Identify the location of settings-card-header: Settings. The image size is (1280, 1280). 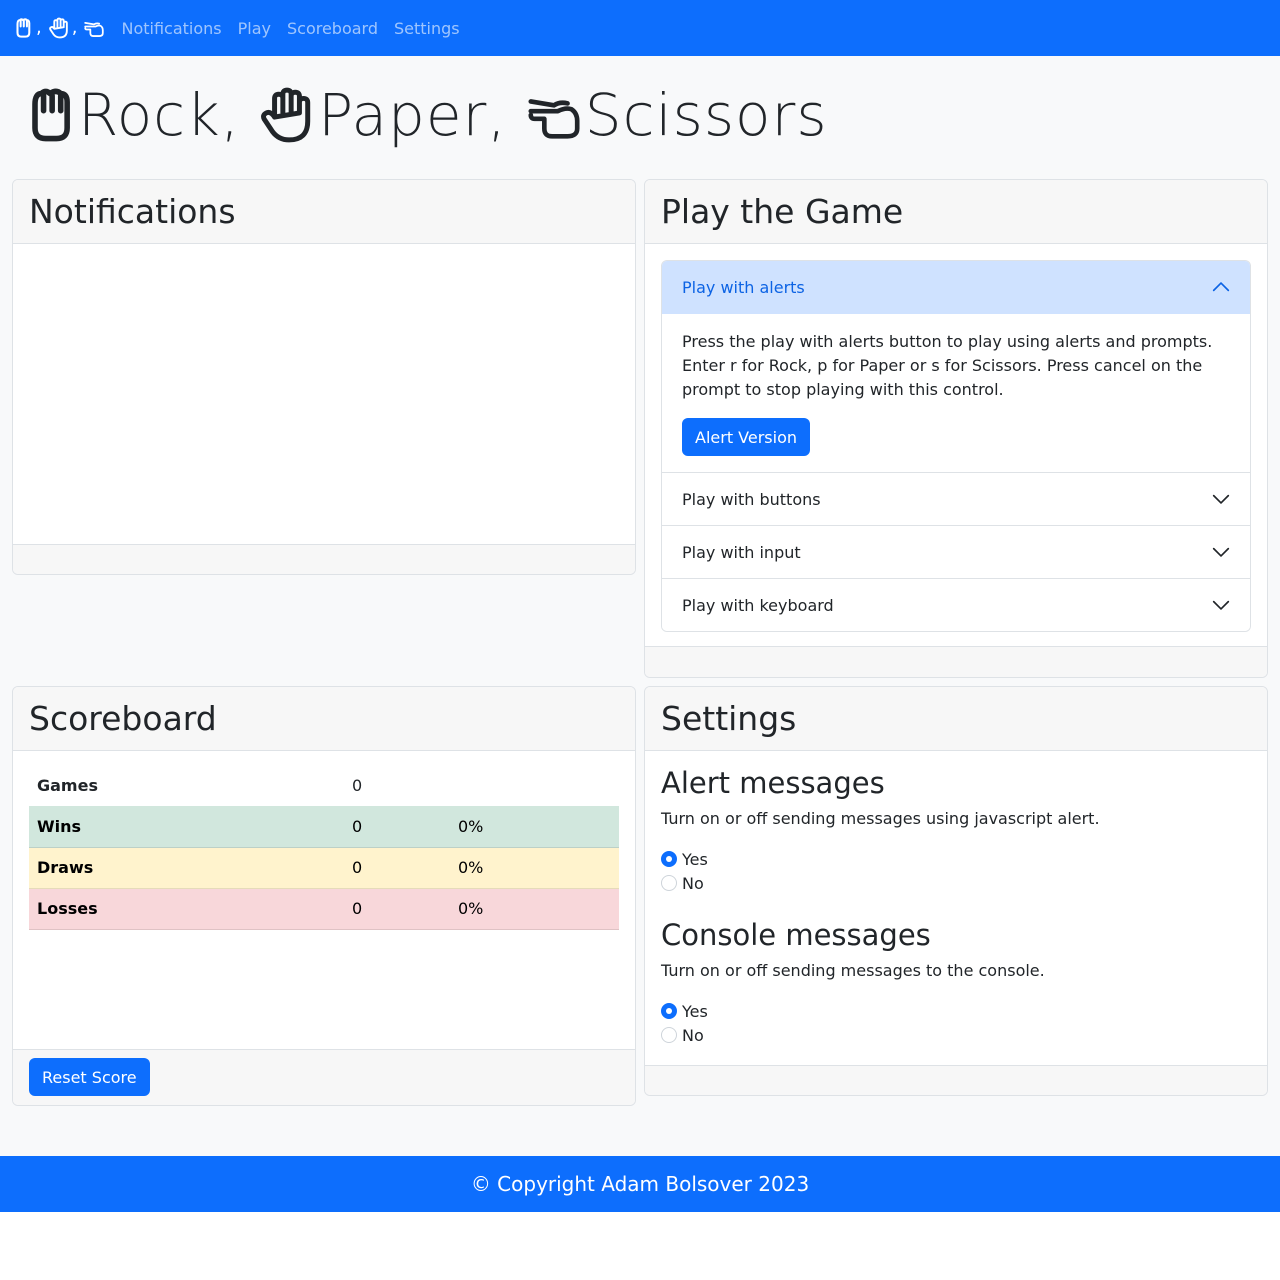
(956, 719).